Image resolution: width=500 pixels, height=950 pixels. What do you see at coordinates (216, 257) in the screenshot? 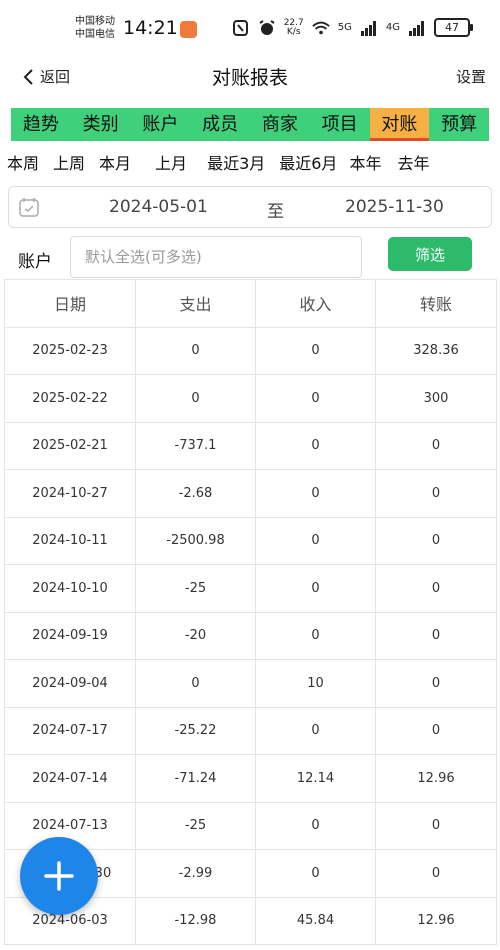
I see `account-select-input` at bounding box center [216, 257].